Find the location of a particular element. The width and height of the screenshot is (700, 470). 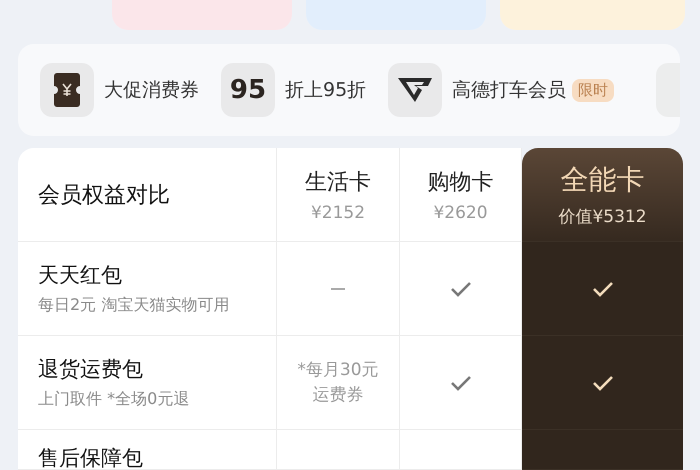

plan-name: 生活卡 is located at coordinates (338, 182).